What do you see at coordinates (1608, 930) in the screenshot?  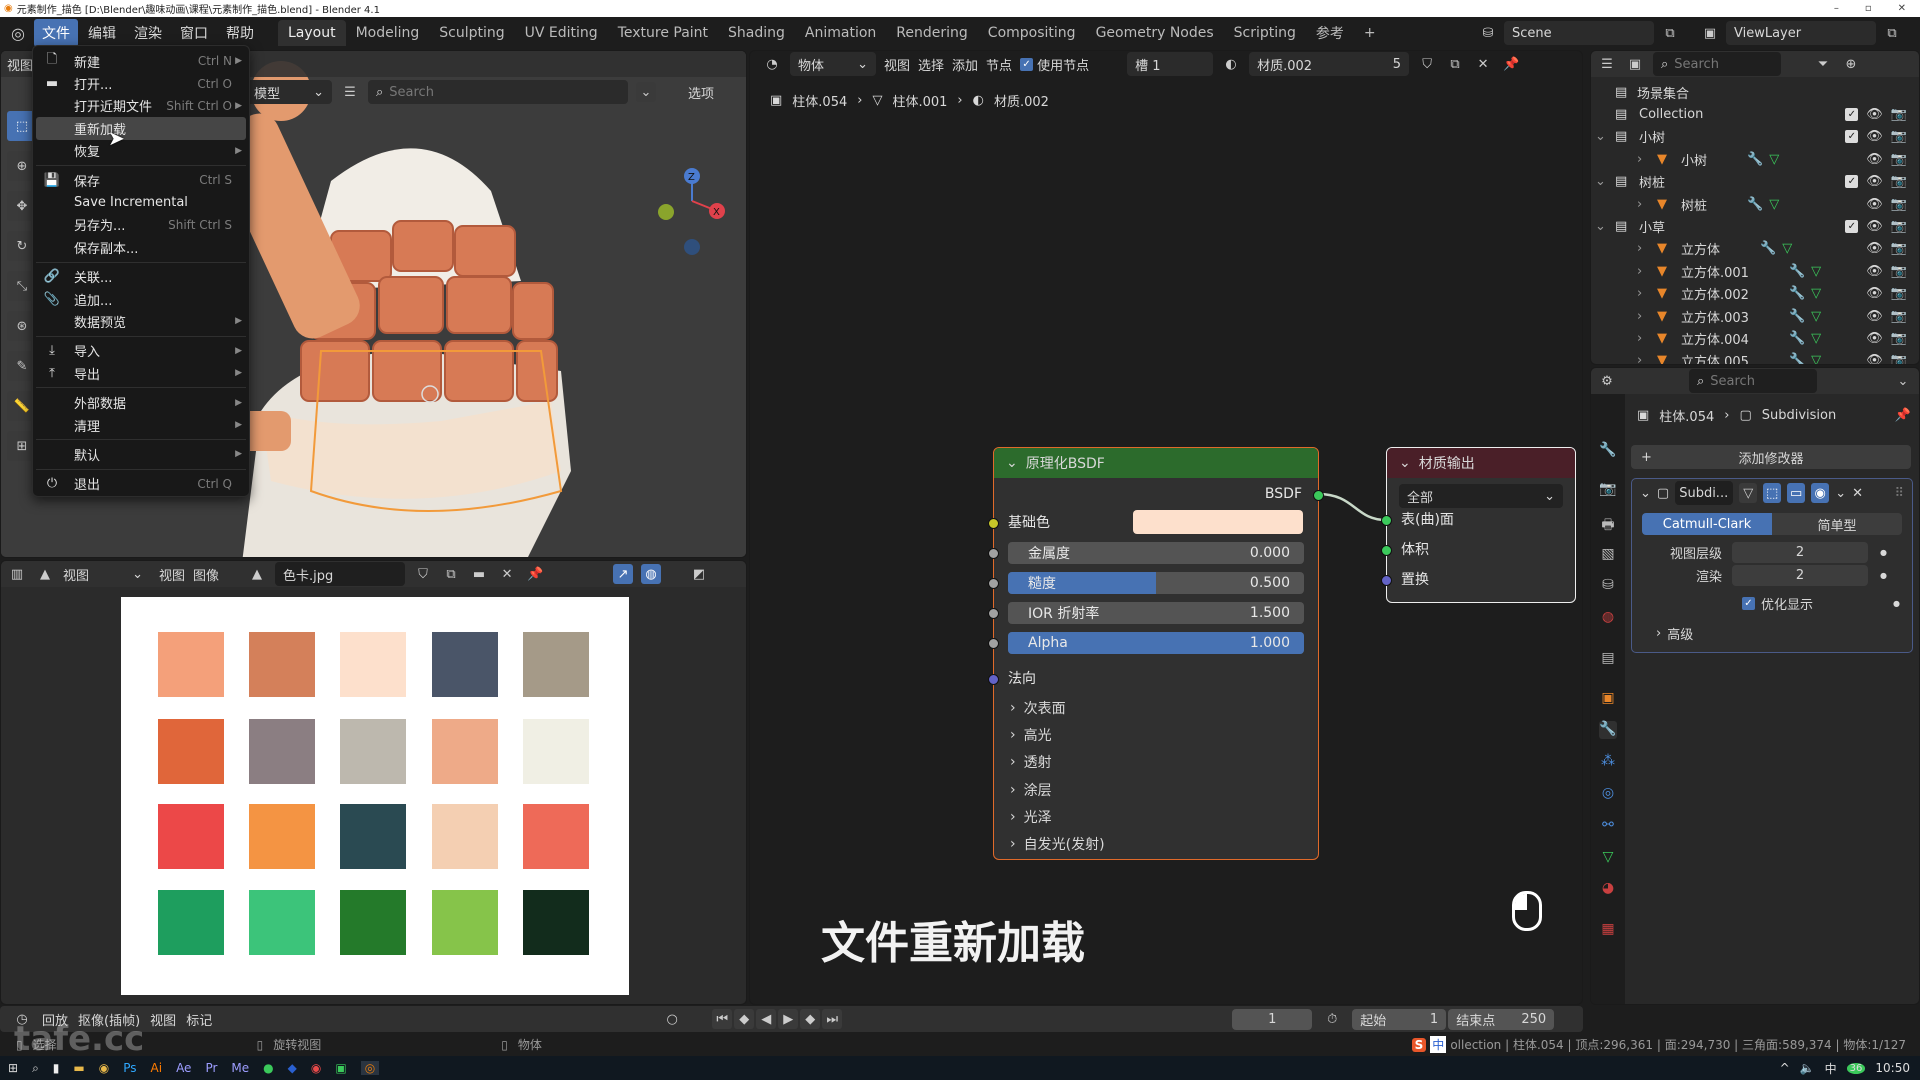 I see `texture-tab-icon: ▦` at bounding box center [1608, 930].